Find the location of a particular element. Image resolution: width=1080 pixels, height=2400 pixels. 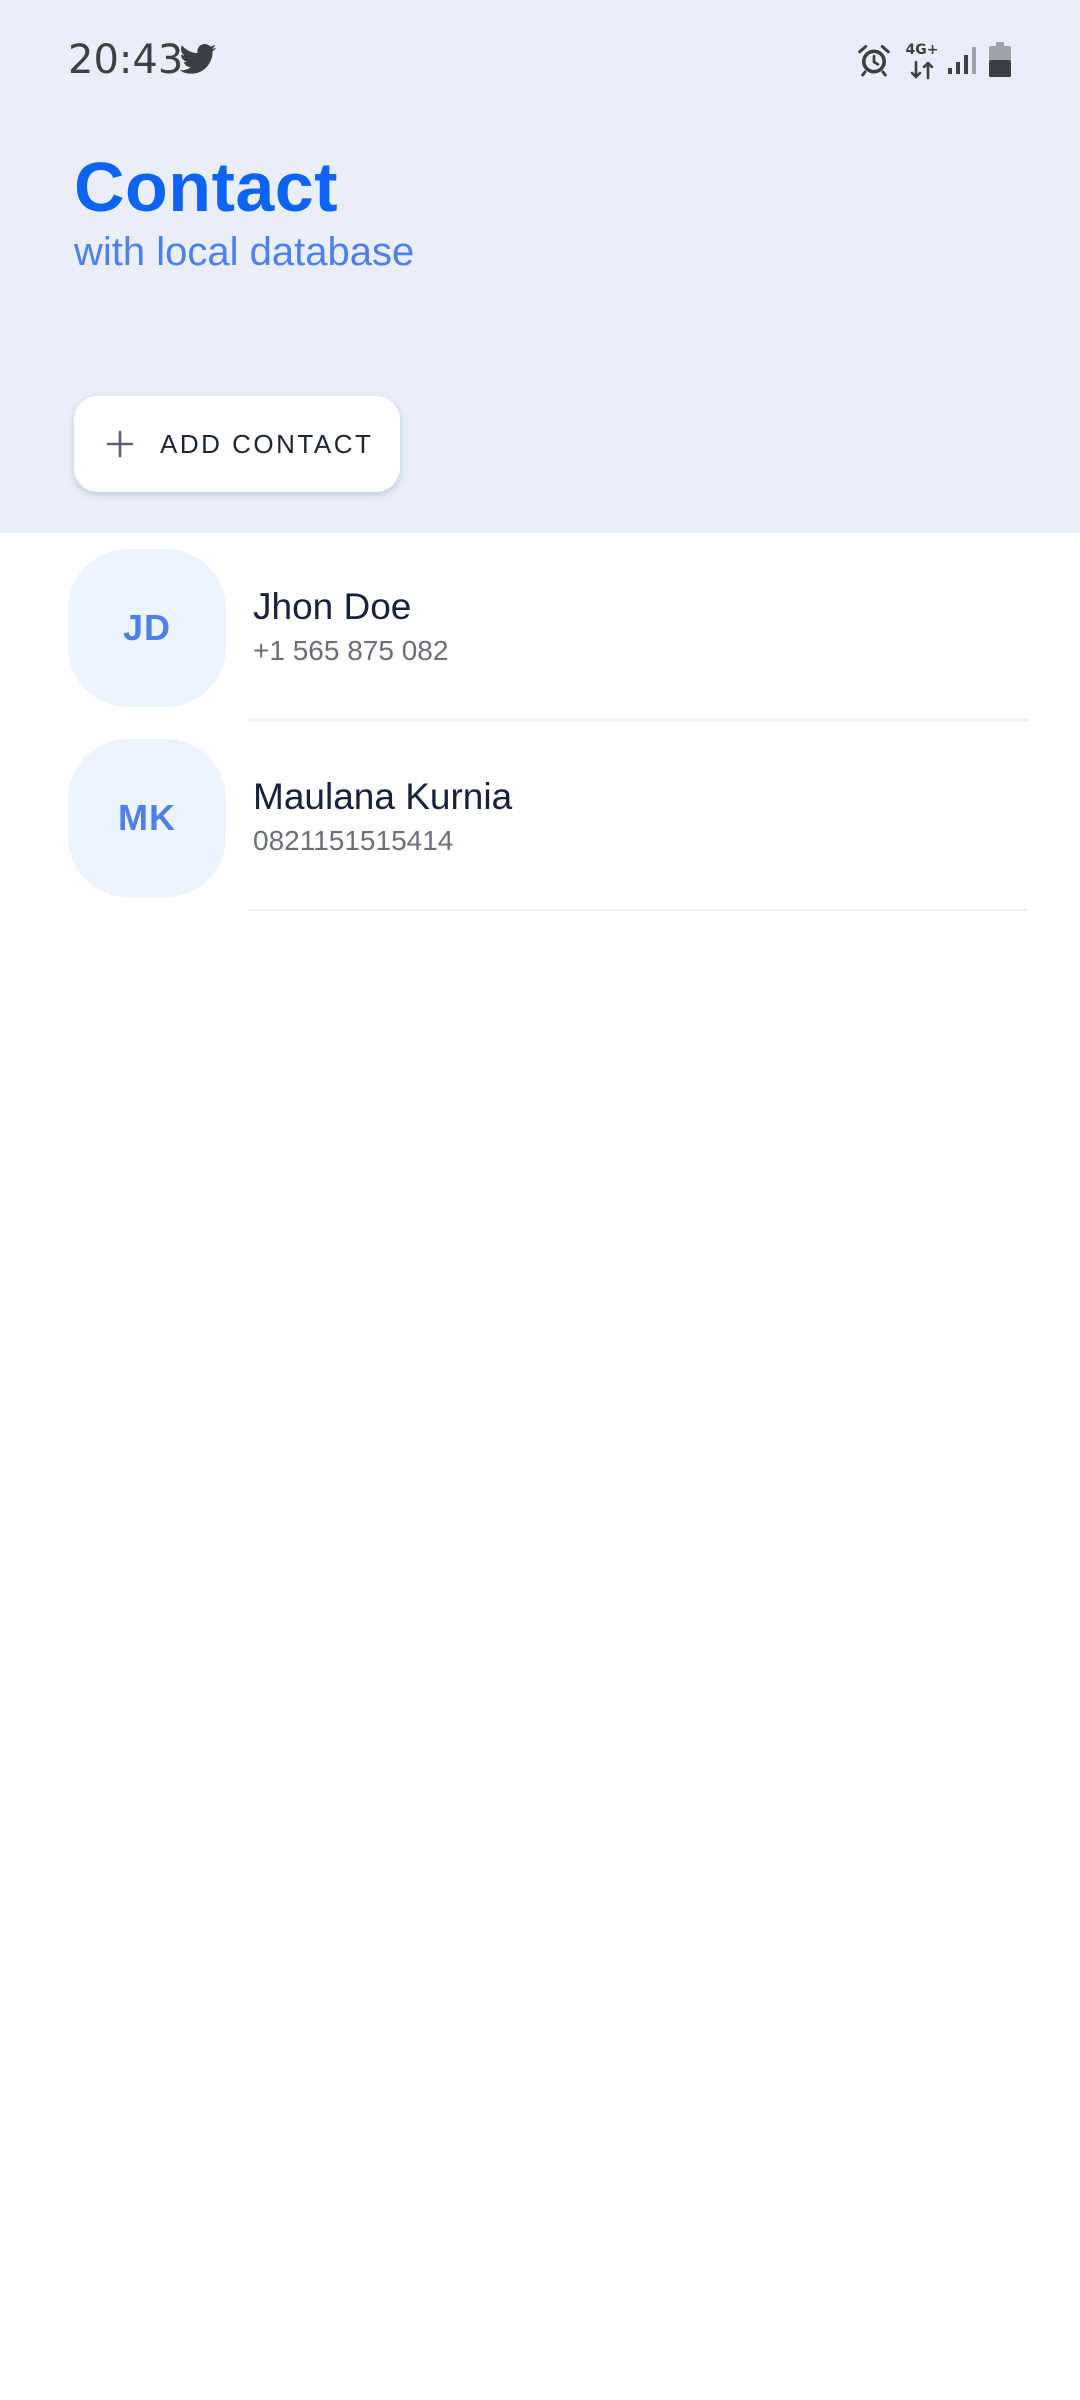

plus-icon is located at coordinates (120, 444).